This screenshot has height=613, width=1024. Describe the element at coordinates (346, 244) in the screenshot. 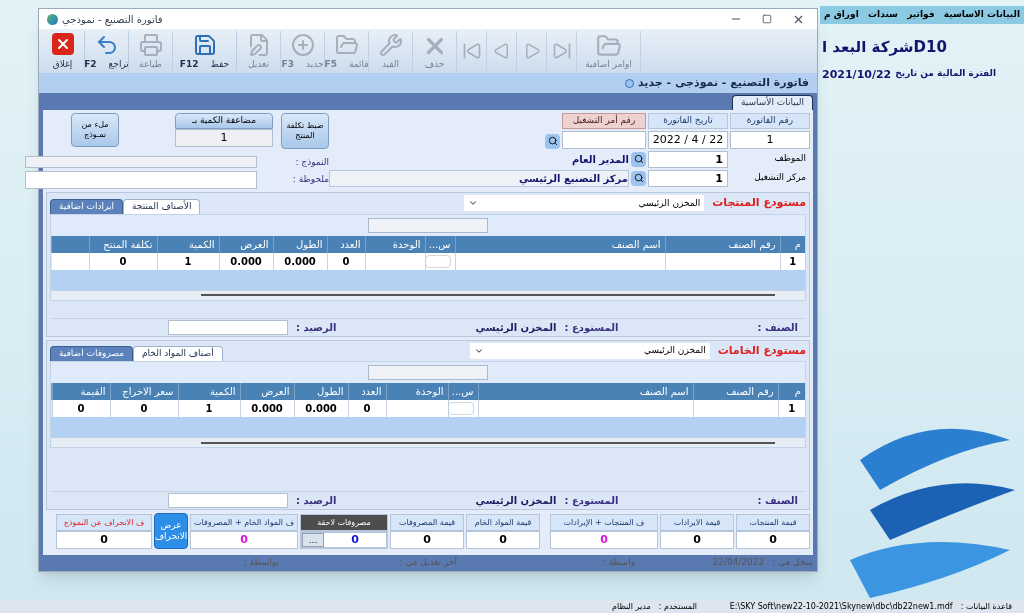

I see `column-header: العدد` at that location.